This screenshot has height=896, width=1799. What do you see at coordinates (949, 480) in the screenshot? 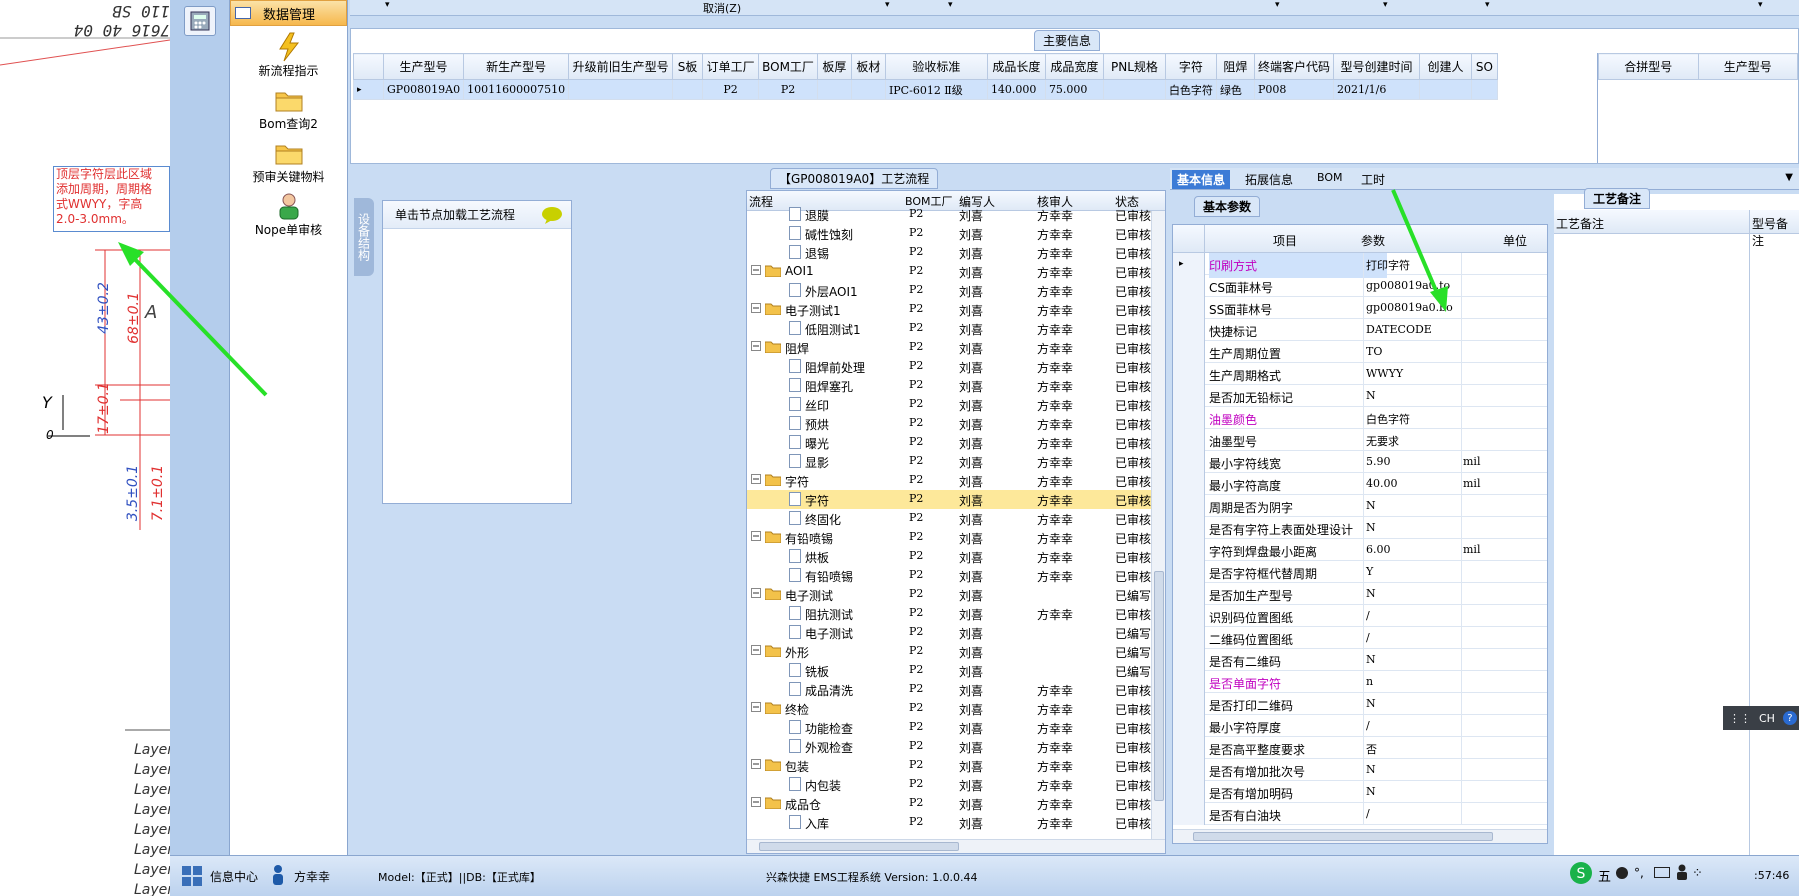
I see `process-tree-row: 字符 P2 刘喜 方幸幸 已审核` at bounding box center [949, 480].